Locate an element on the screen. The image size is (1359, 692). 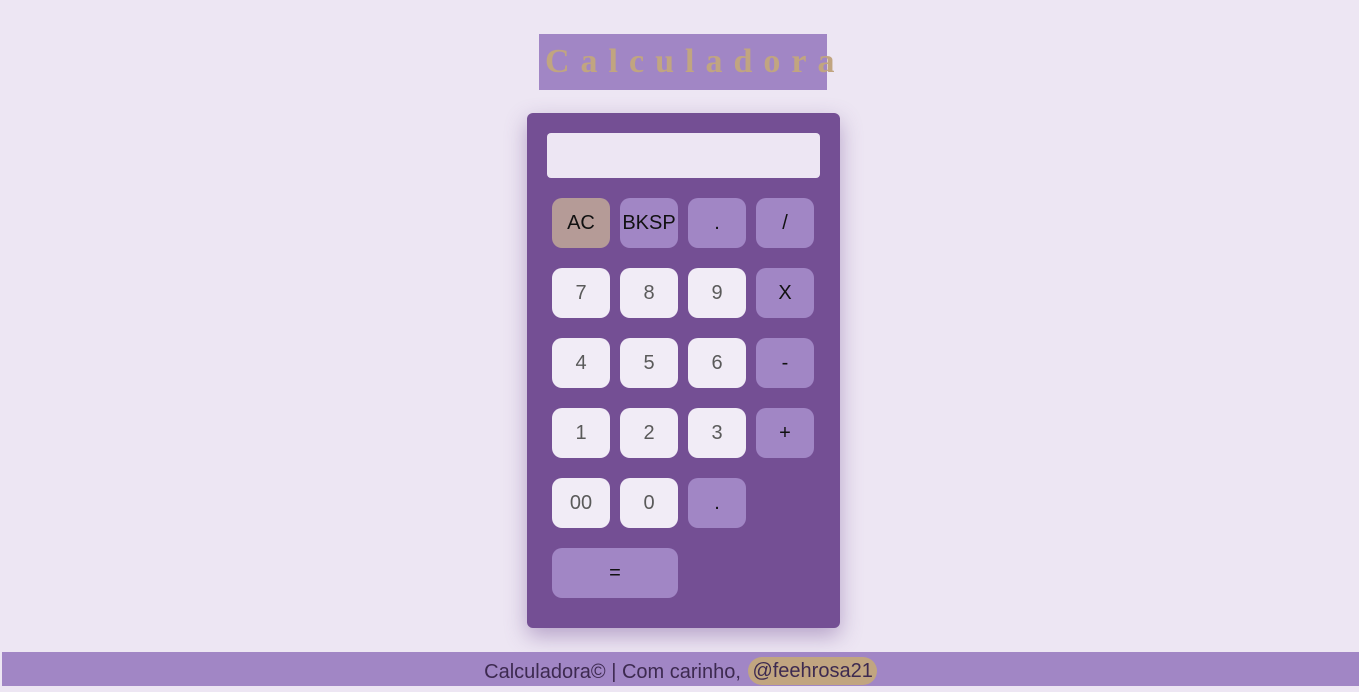
decimal-button: . is located at coordinates (717, 223).